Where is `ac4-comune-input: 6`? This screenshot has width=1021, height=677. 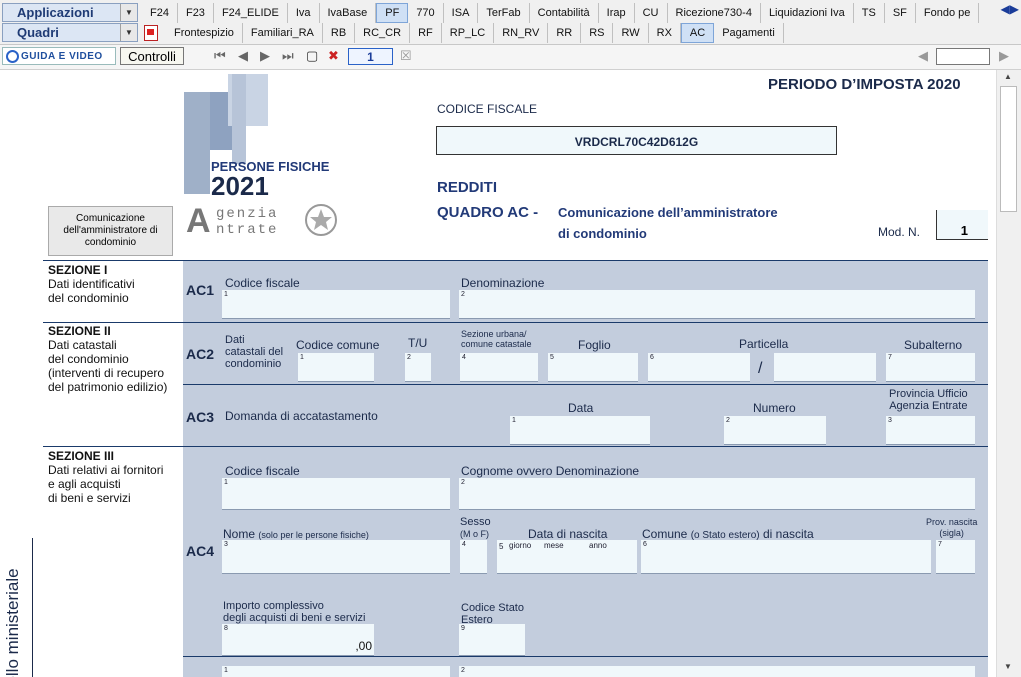 ac4-comune-input: 6 is located at coordinates (786, 557).